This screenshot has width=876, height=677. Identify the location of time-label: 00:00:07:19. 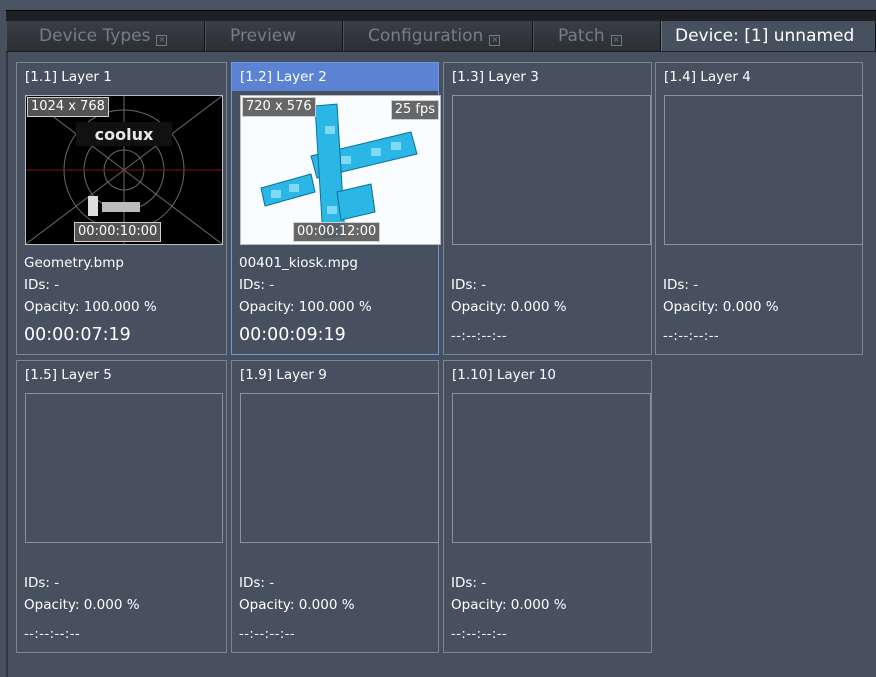
(77, 335).